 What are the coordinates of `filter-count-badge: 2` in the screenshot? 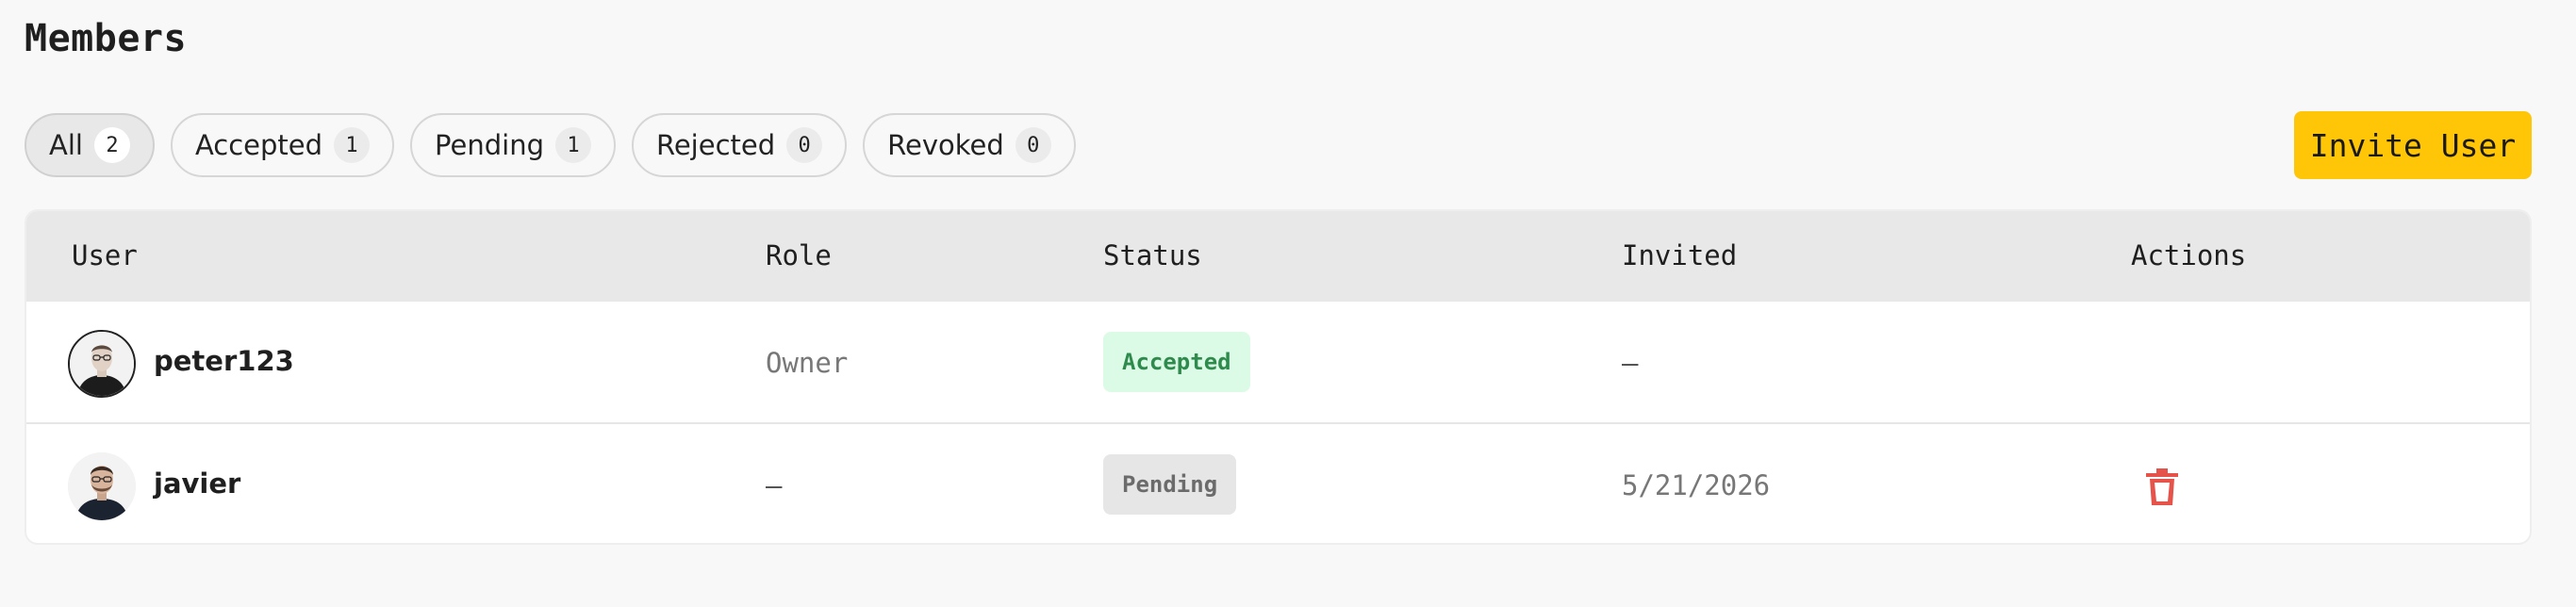 It's located at (111, 145).